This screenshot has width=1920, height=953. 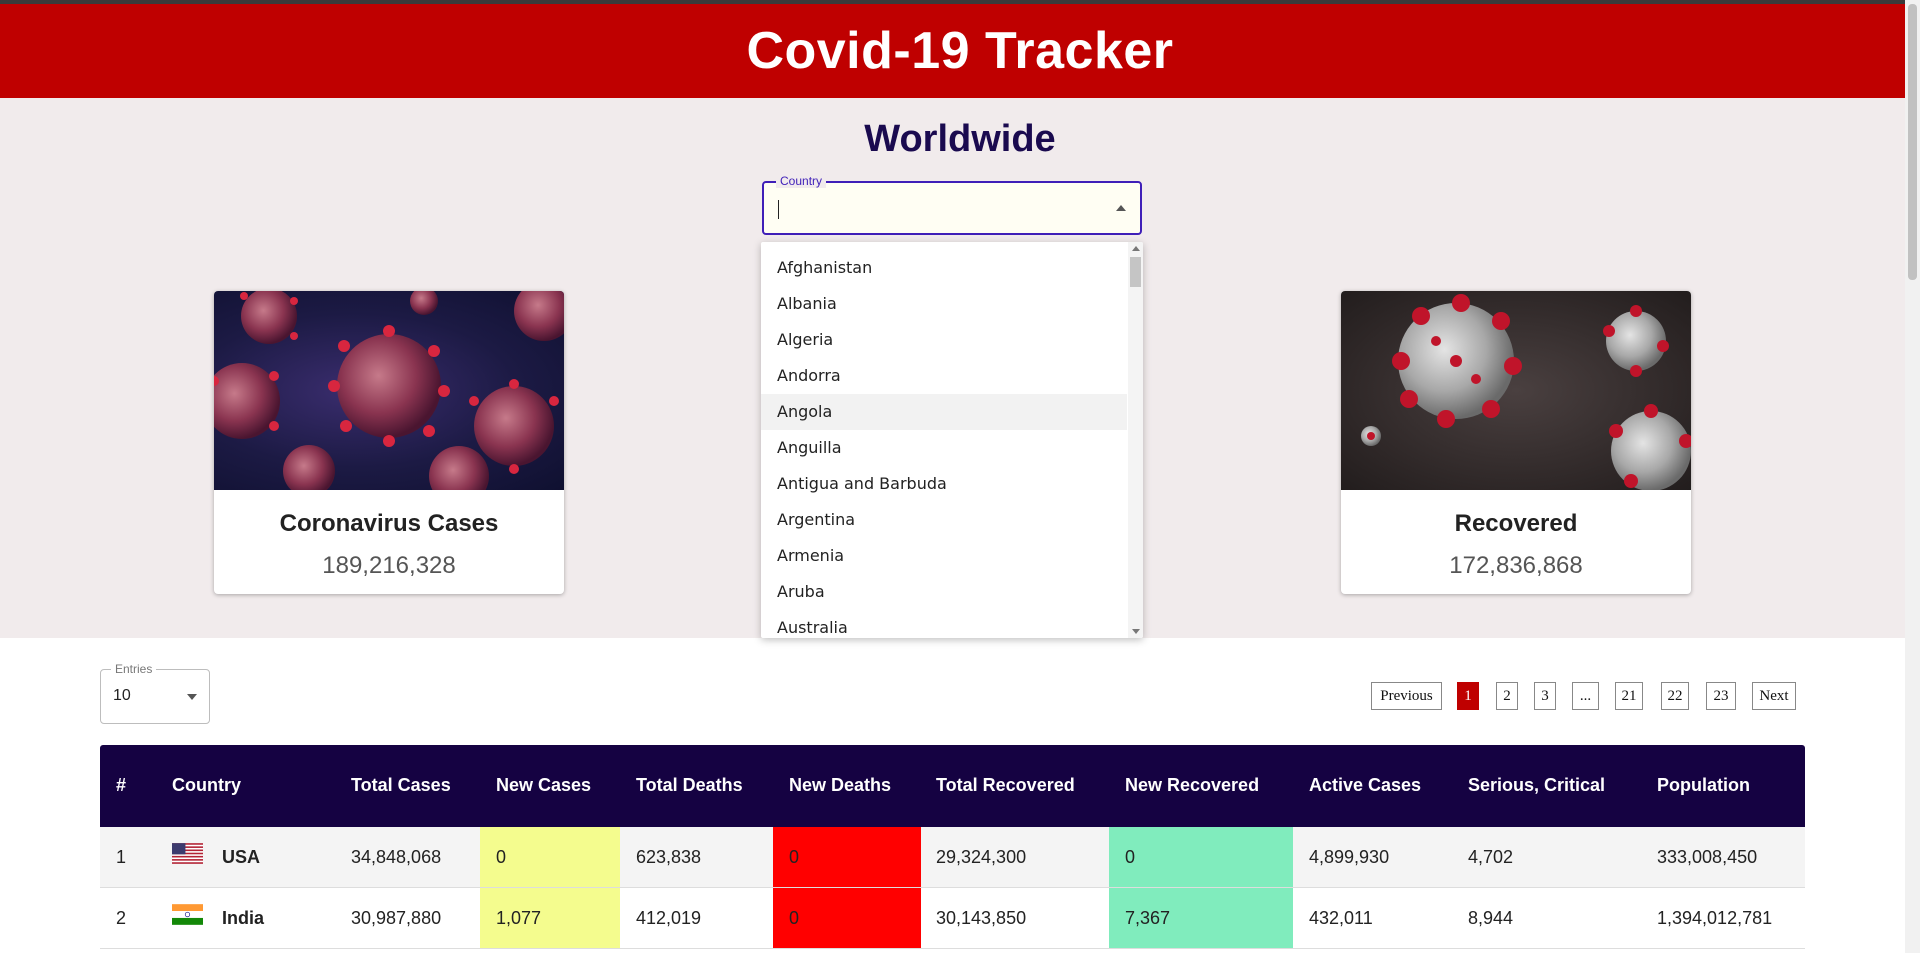 What do you see at coordinates (1201, 857) in the screenshot?
I see `new-recovered-cell: 0` at bounding box center [1201, 857].